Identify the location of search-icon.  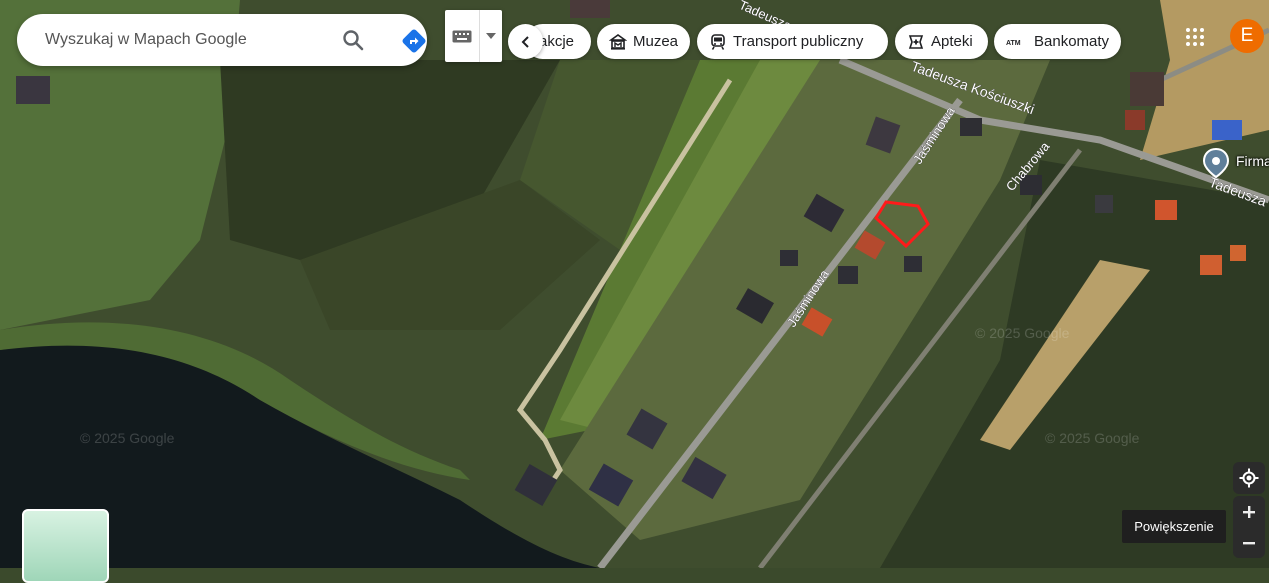
(353, 40).